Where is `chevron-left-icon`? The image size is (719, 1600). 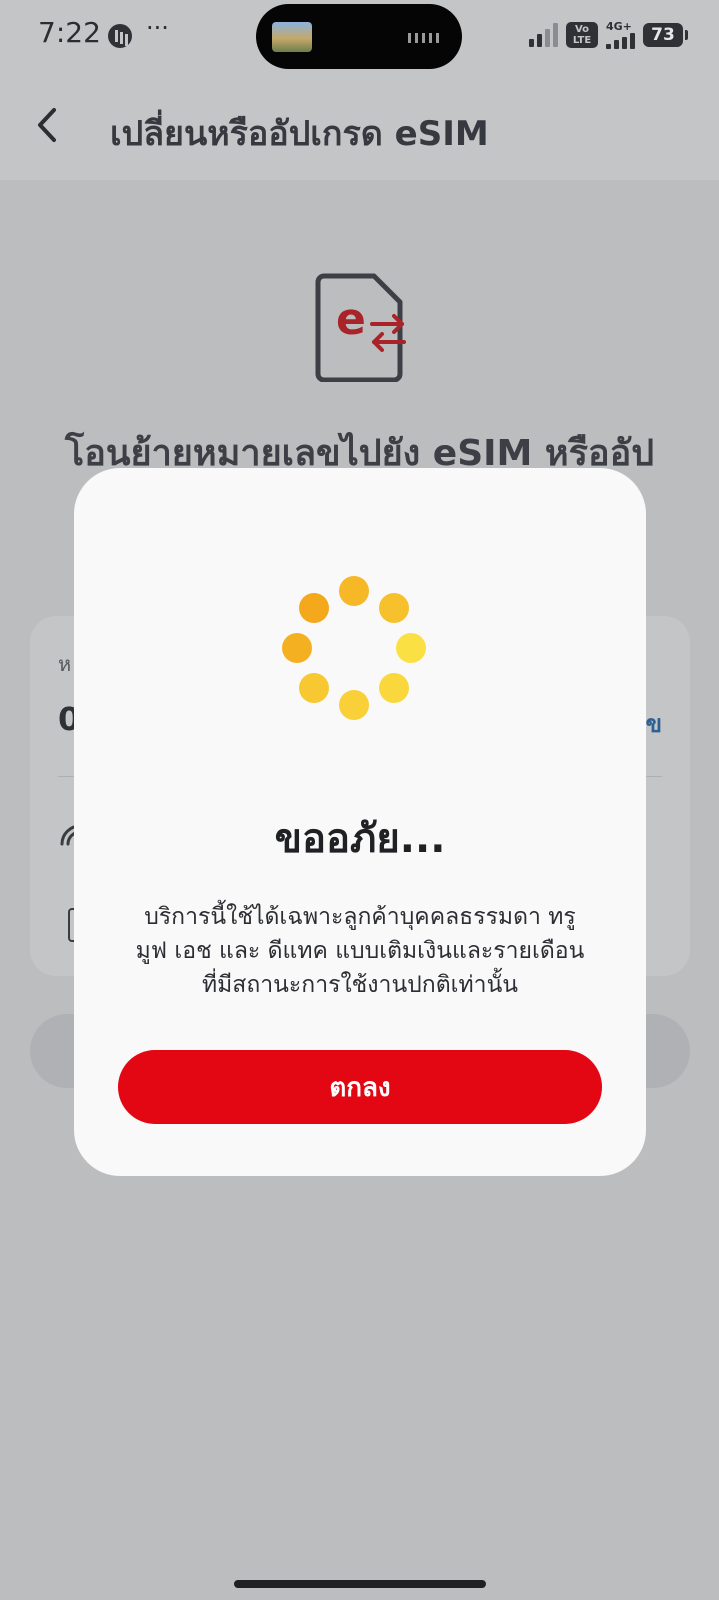 chevron-left-icon is located at coordinates (47, 125).